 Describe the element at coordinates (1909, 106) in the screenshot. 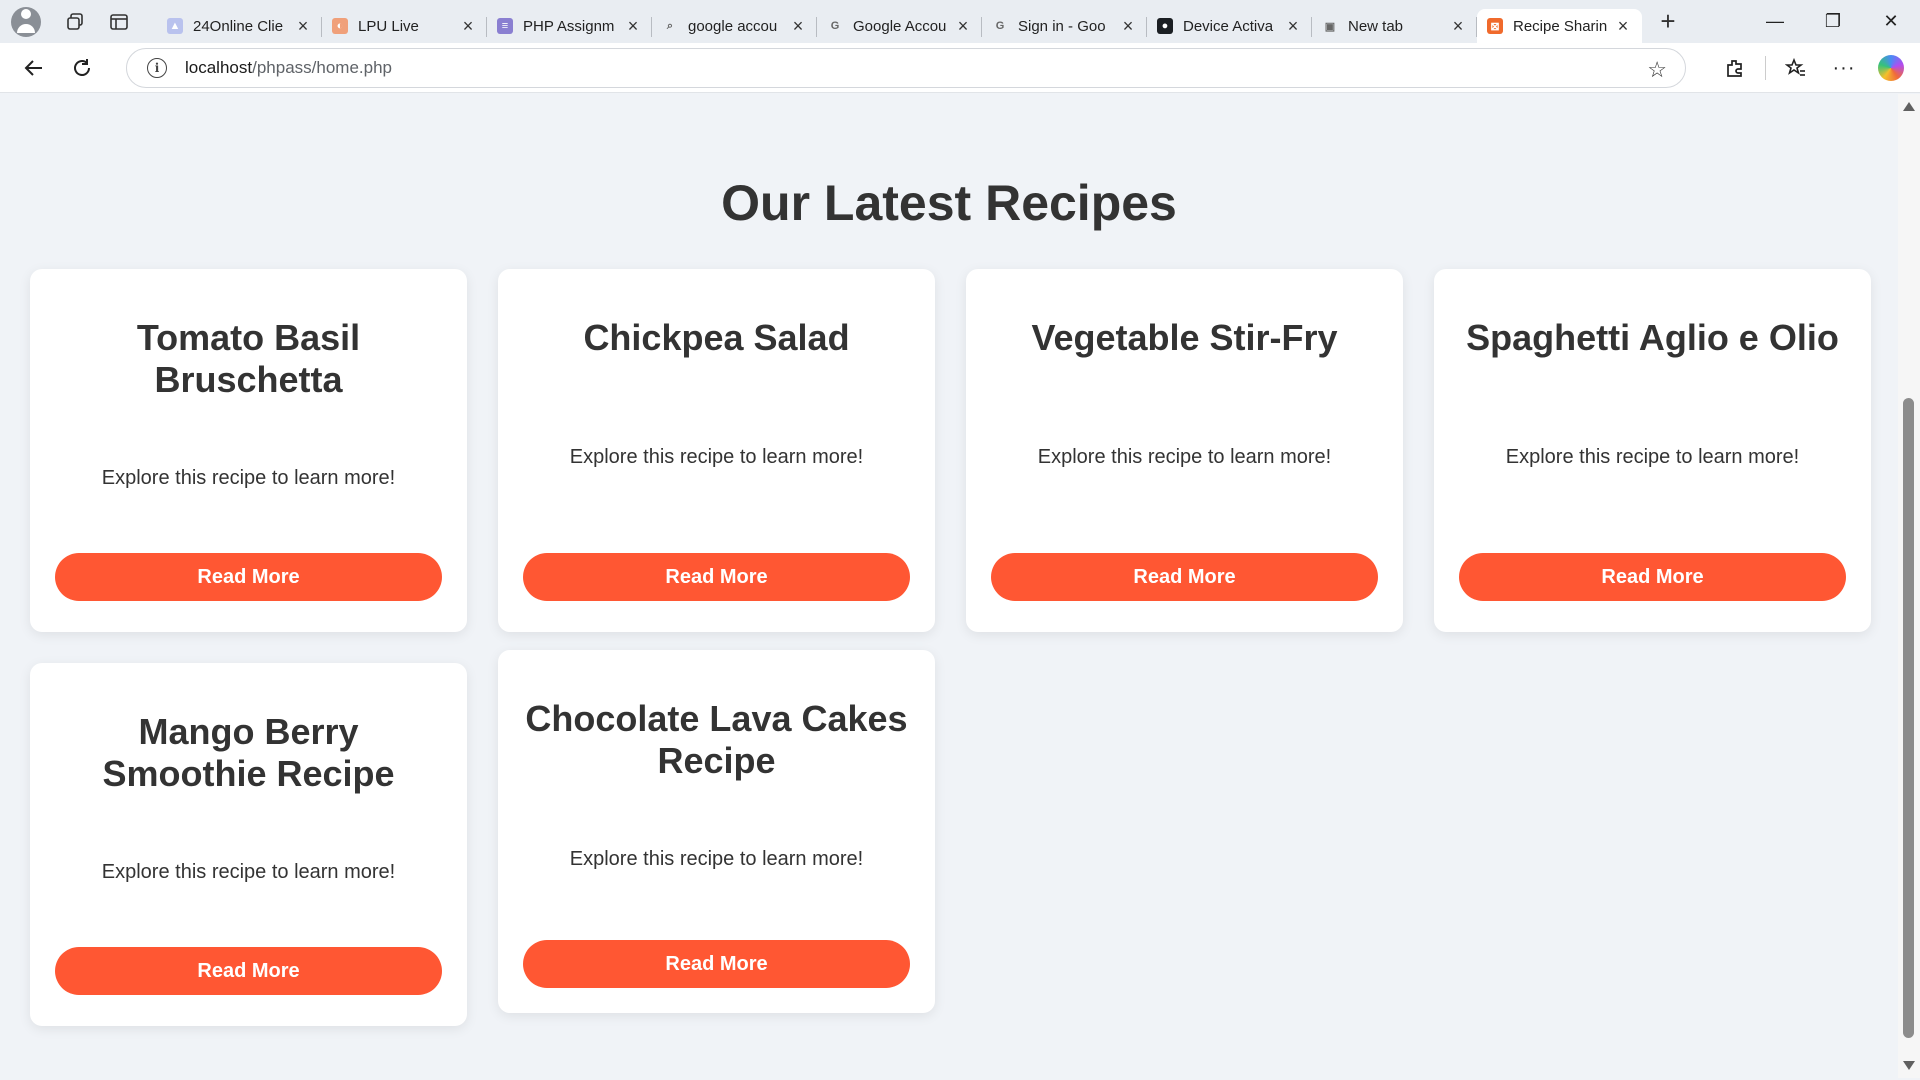

I see `scroll-up-arrow-icon` at that location.